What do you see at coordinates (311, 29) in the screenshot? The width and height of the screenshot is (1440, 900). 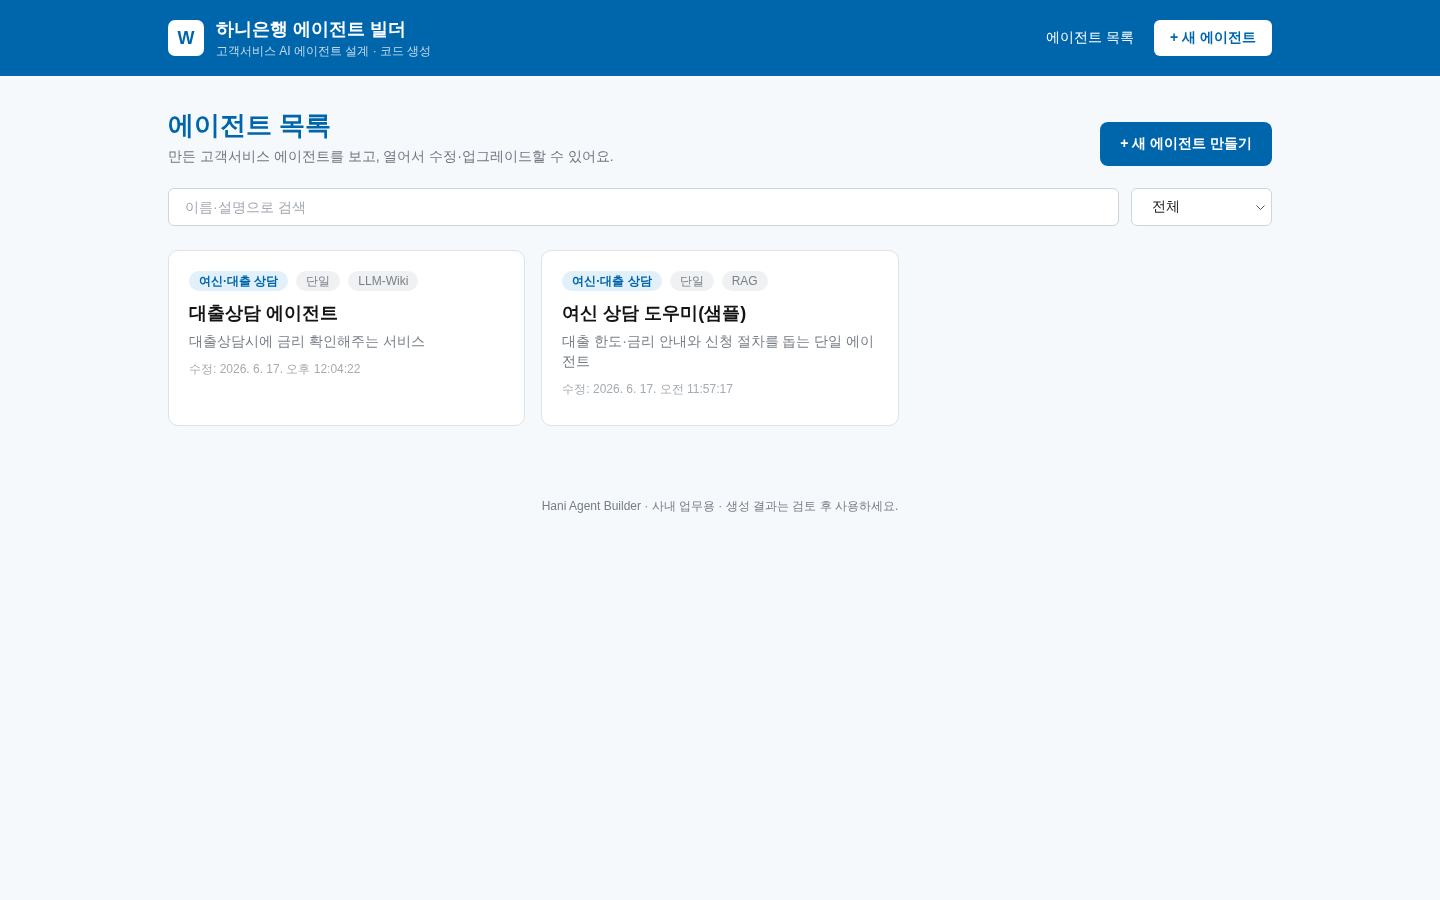 I see `app-title: 하니은행 에이전트 빌더` at bounding box center [311, 29].